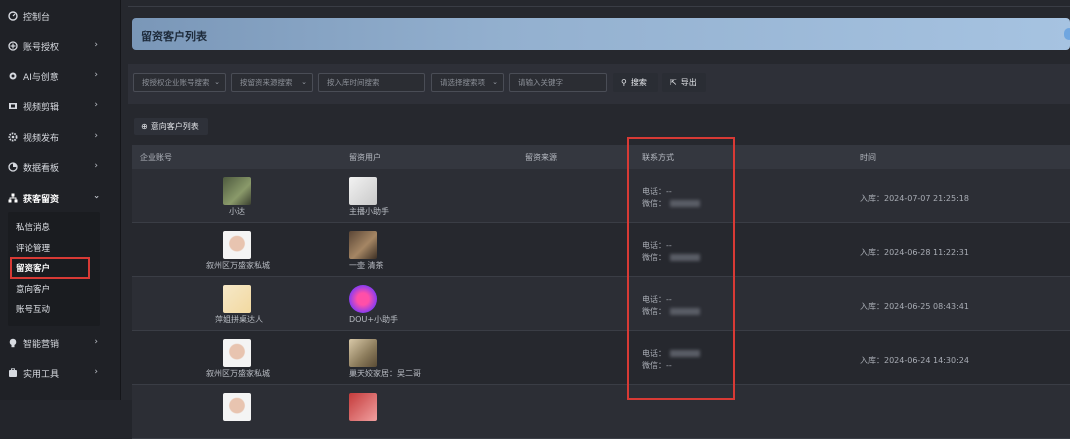  I want to click on search-button: ⚲ 搜索, so click(635, 82).